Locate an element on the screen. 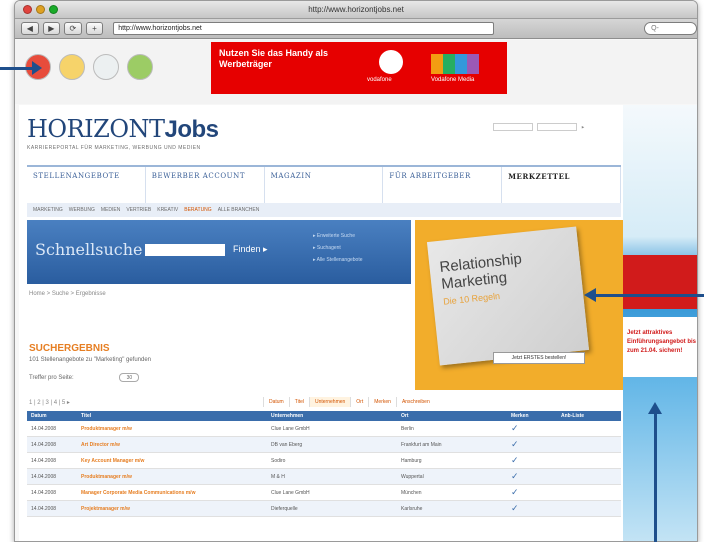 This screenshot has height=542, width=704. subnav-item: MARKETING is located at coordinates (48, 210).